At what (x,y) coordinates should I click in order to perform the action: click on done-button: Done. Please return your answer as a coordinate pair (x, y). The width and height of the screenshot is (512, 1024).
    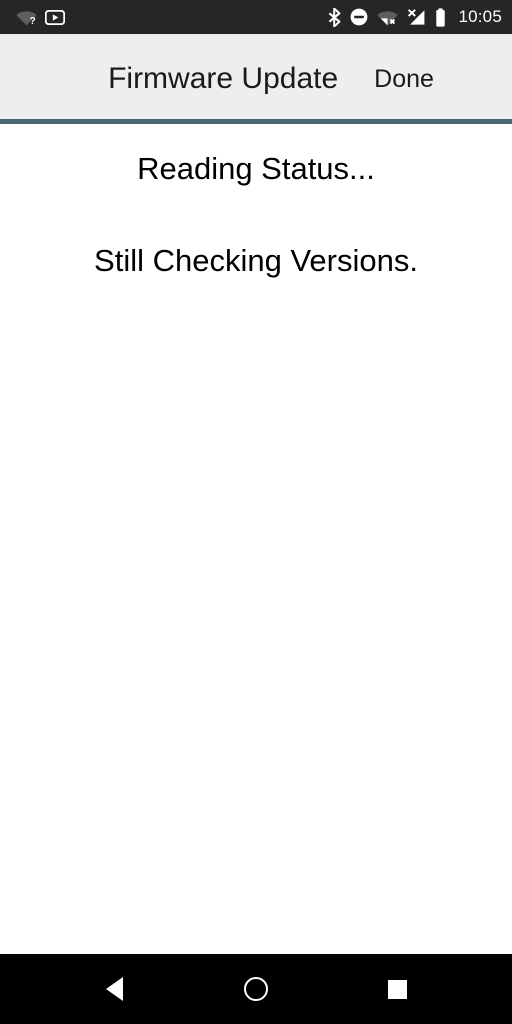
    Looking at the image, I should click on (404, 79).